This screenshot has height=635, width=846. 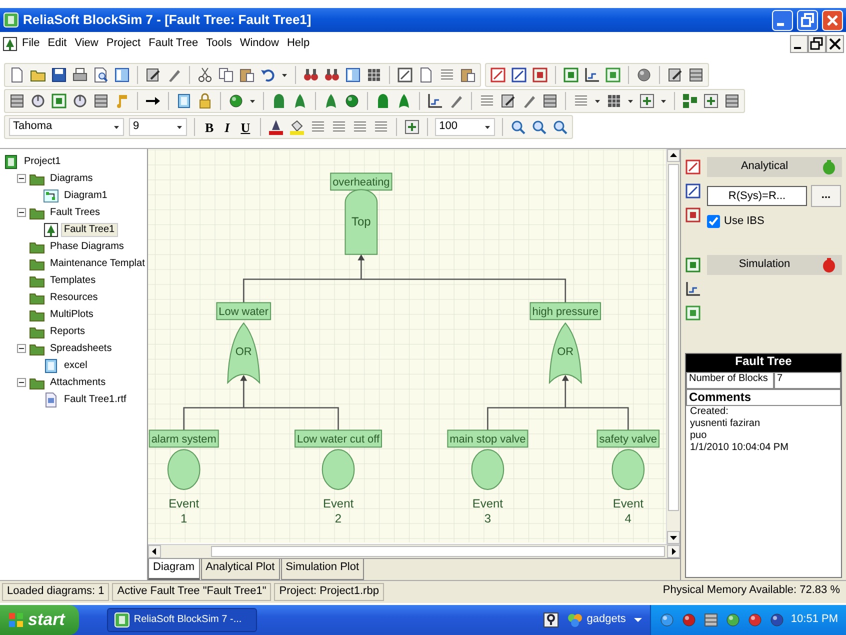 I want to click on tree-item: Project1, so click(x=42, y=162).